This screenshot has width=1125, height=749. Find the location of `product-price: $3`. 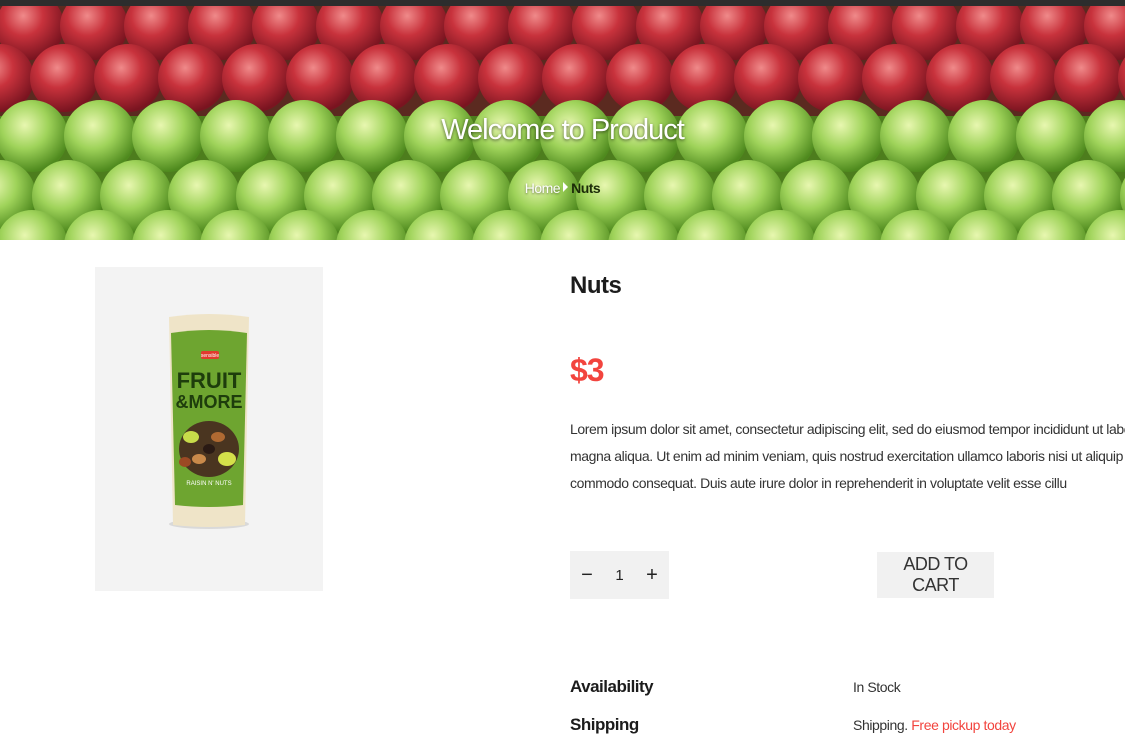

product-price: $3 is located at coordinates (587, 370).